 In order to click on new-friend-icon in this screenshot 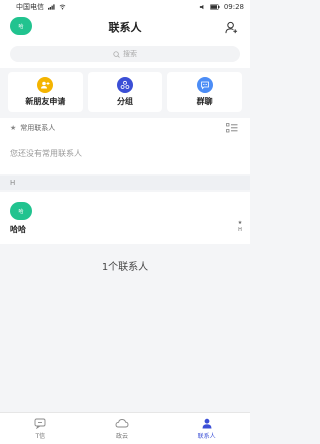, I will do `click(45, 85)`.